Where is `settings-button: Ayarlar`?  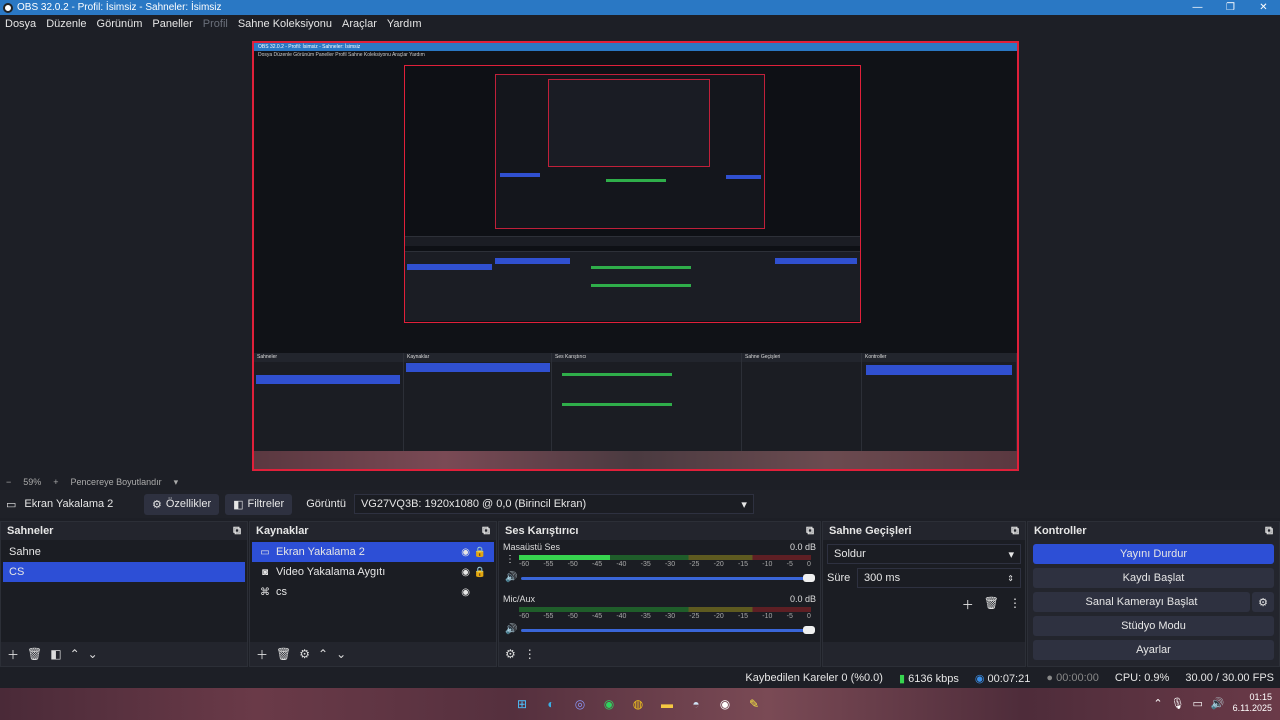
settings-button: Ayarlar is located at coordinates (1153, 650).